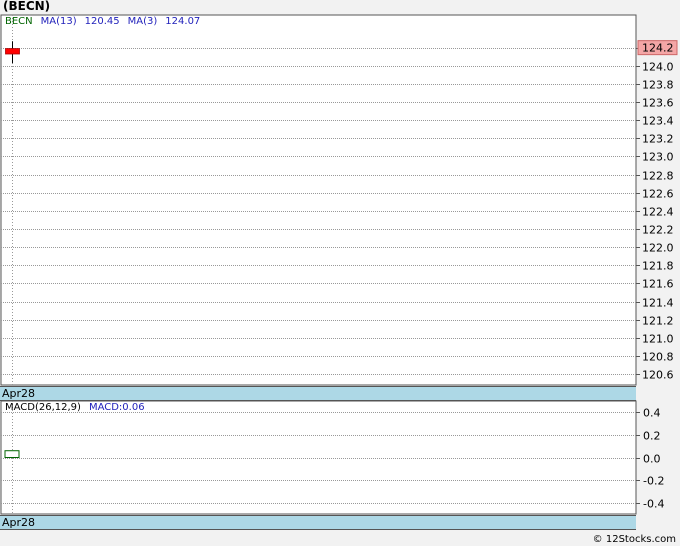 This screenshot has height=546, width=680. What do you see at coordinates (658, 121) in the screenshot?
I see `price-tick-label: 123.4` at bounding box center [658, 121].